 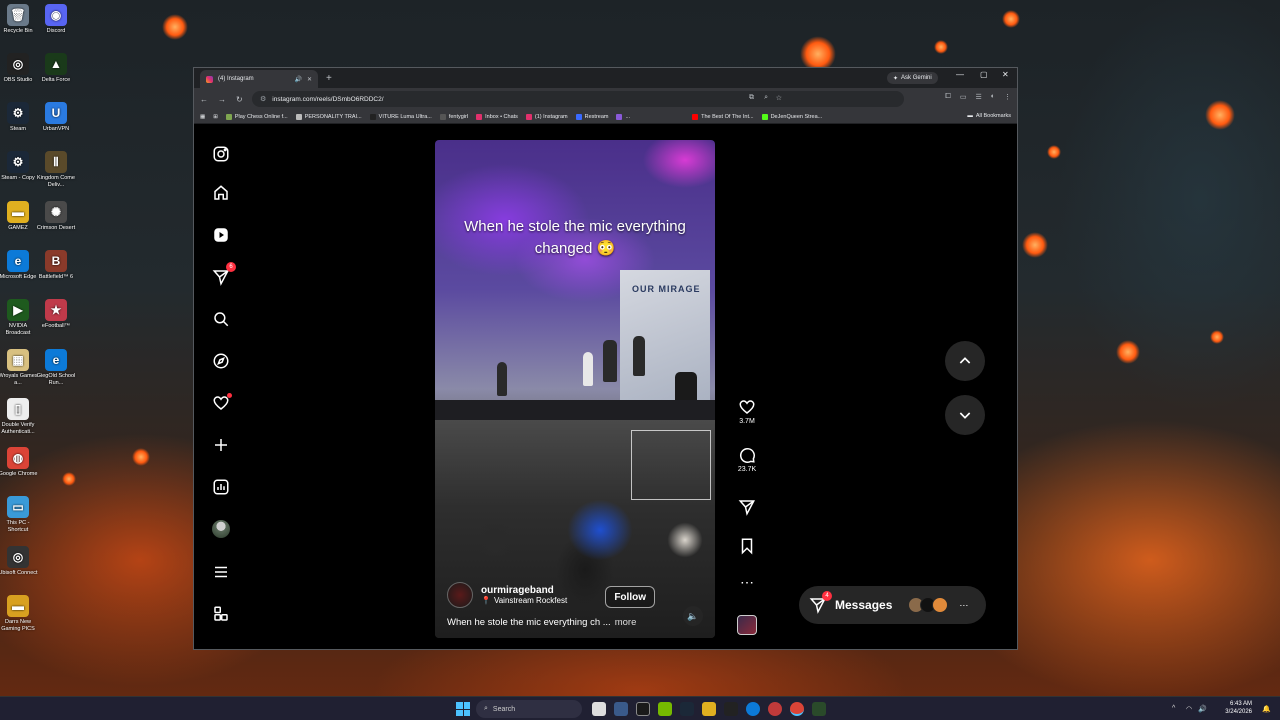 I want to click on desktop-icon: ▬ Darrs New Gaming PICS, so click(x=19, y=614).